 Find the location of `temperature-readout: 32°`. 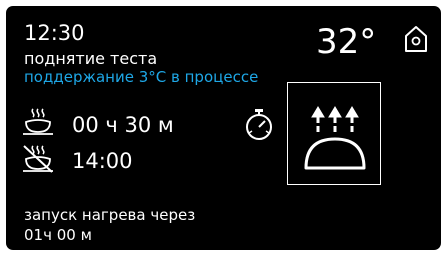

temperature-readout: 32° is located at coordinates (346, 42).